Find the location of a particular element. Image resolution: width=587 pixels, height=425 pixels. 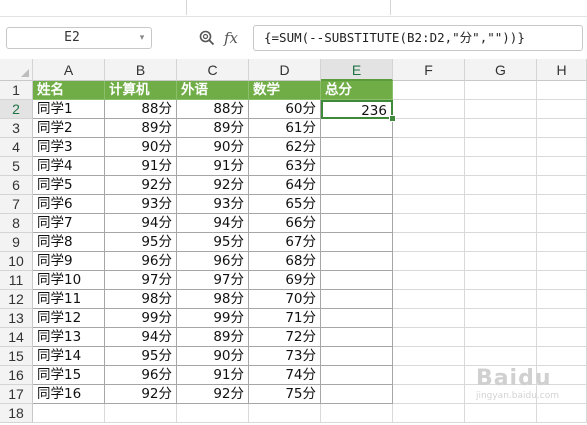

cell-e12 is located at coordinates (357, 299).